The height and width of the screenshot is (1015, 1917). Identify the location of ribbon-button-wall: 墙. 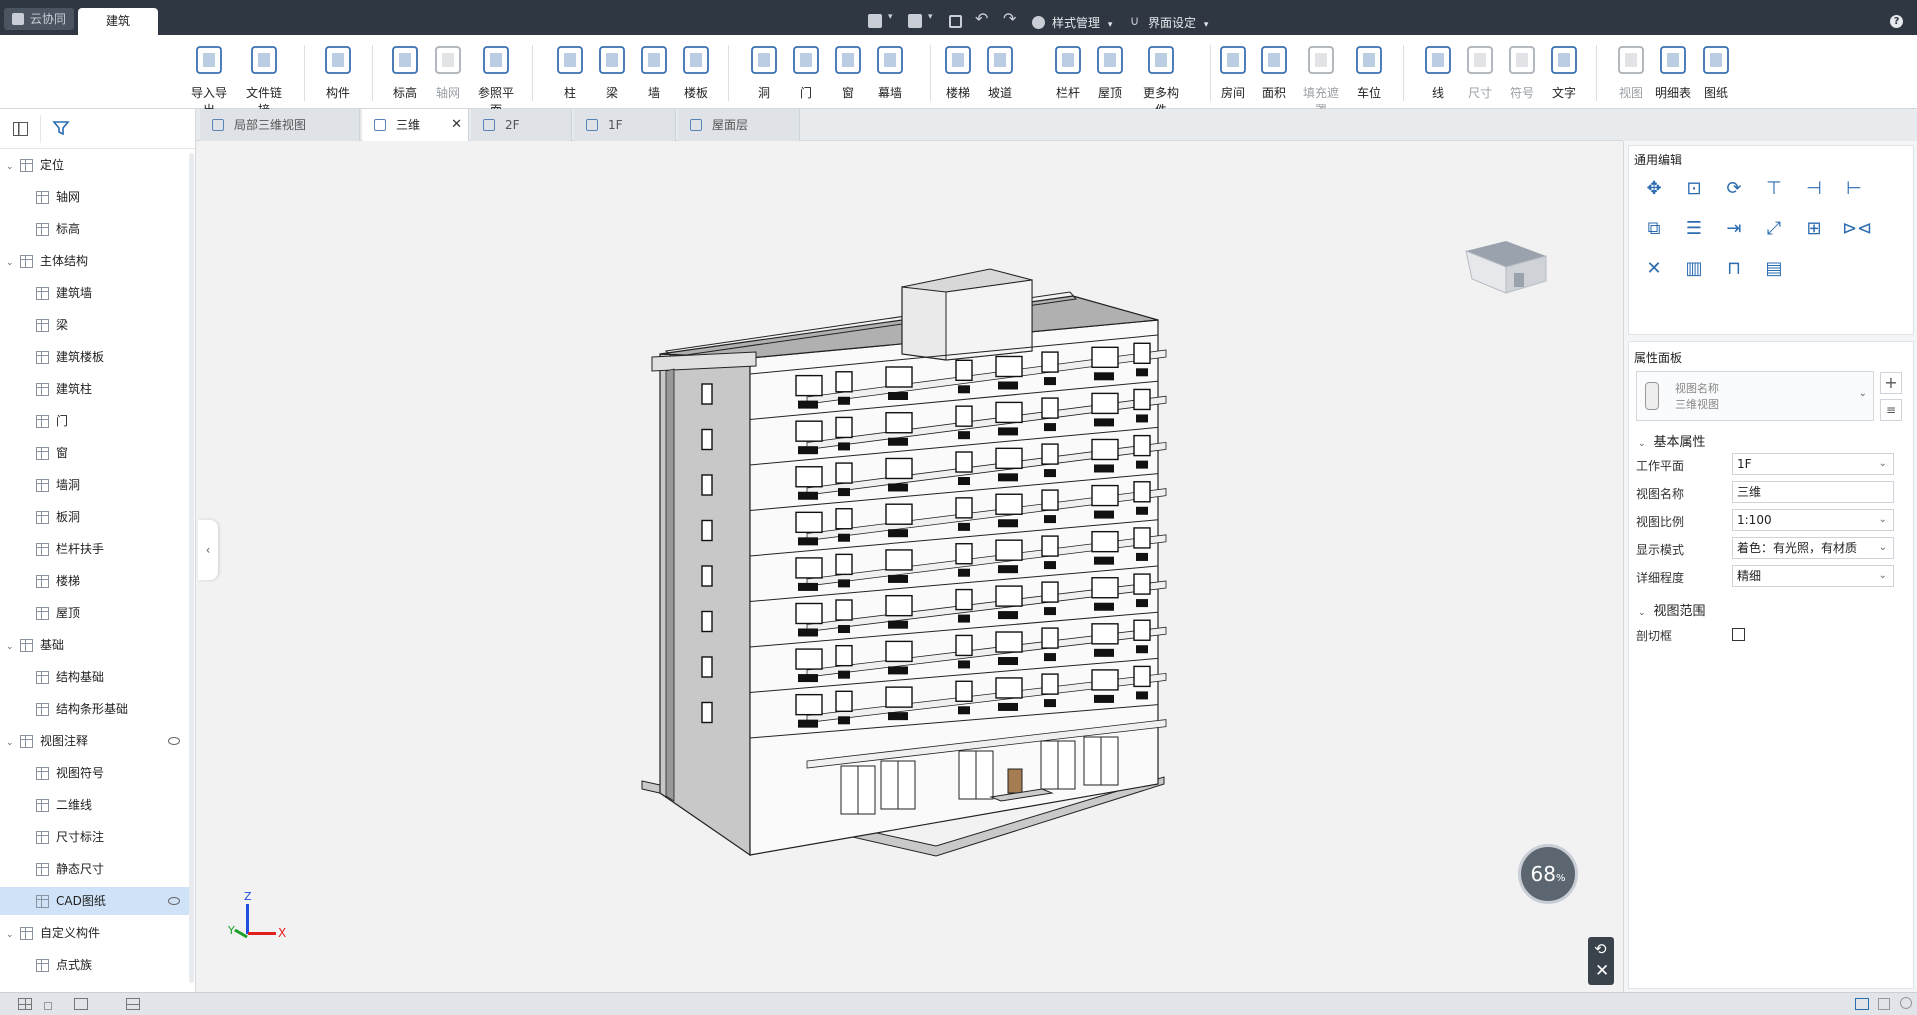
(654, 71).